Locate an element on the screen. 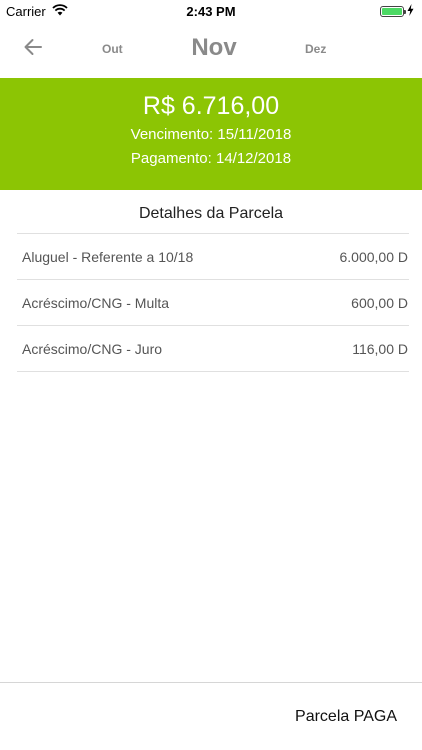 The height and width of the screenshot is (750, 422). installment-status: Parcela PAGA is located at coordinates (346, 716).